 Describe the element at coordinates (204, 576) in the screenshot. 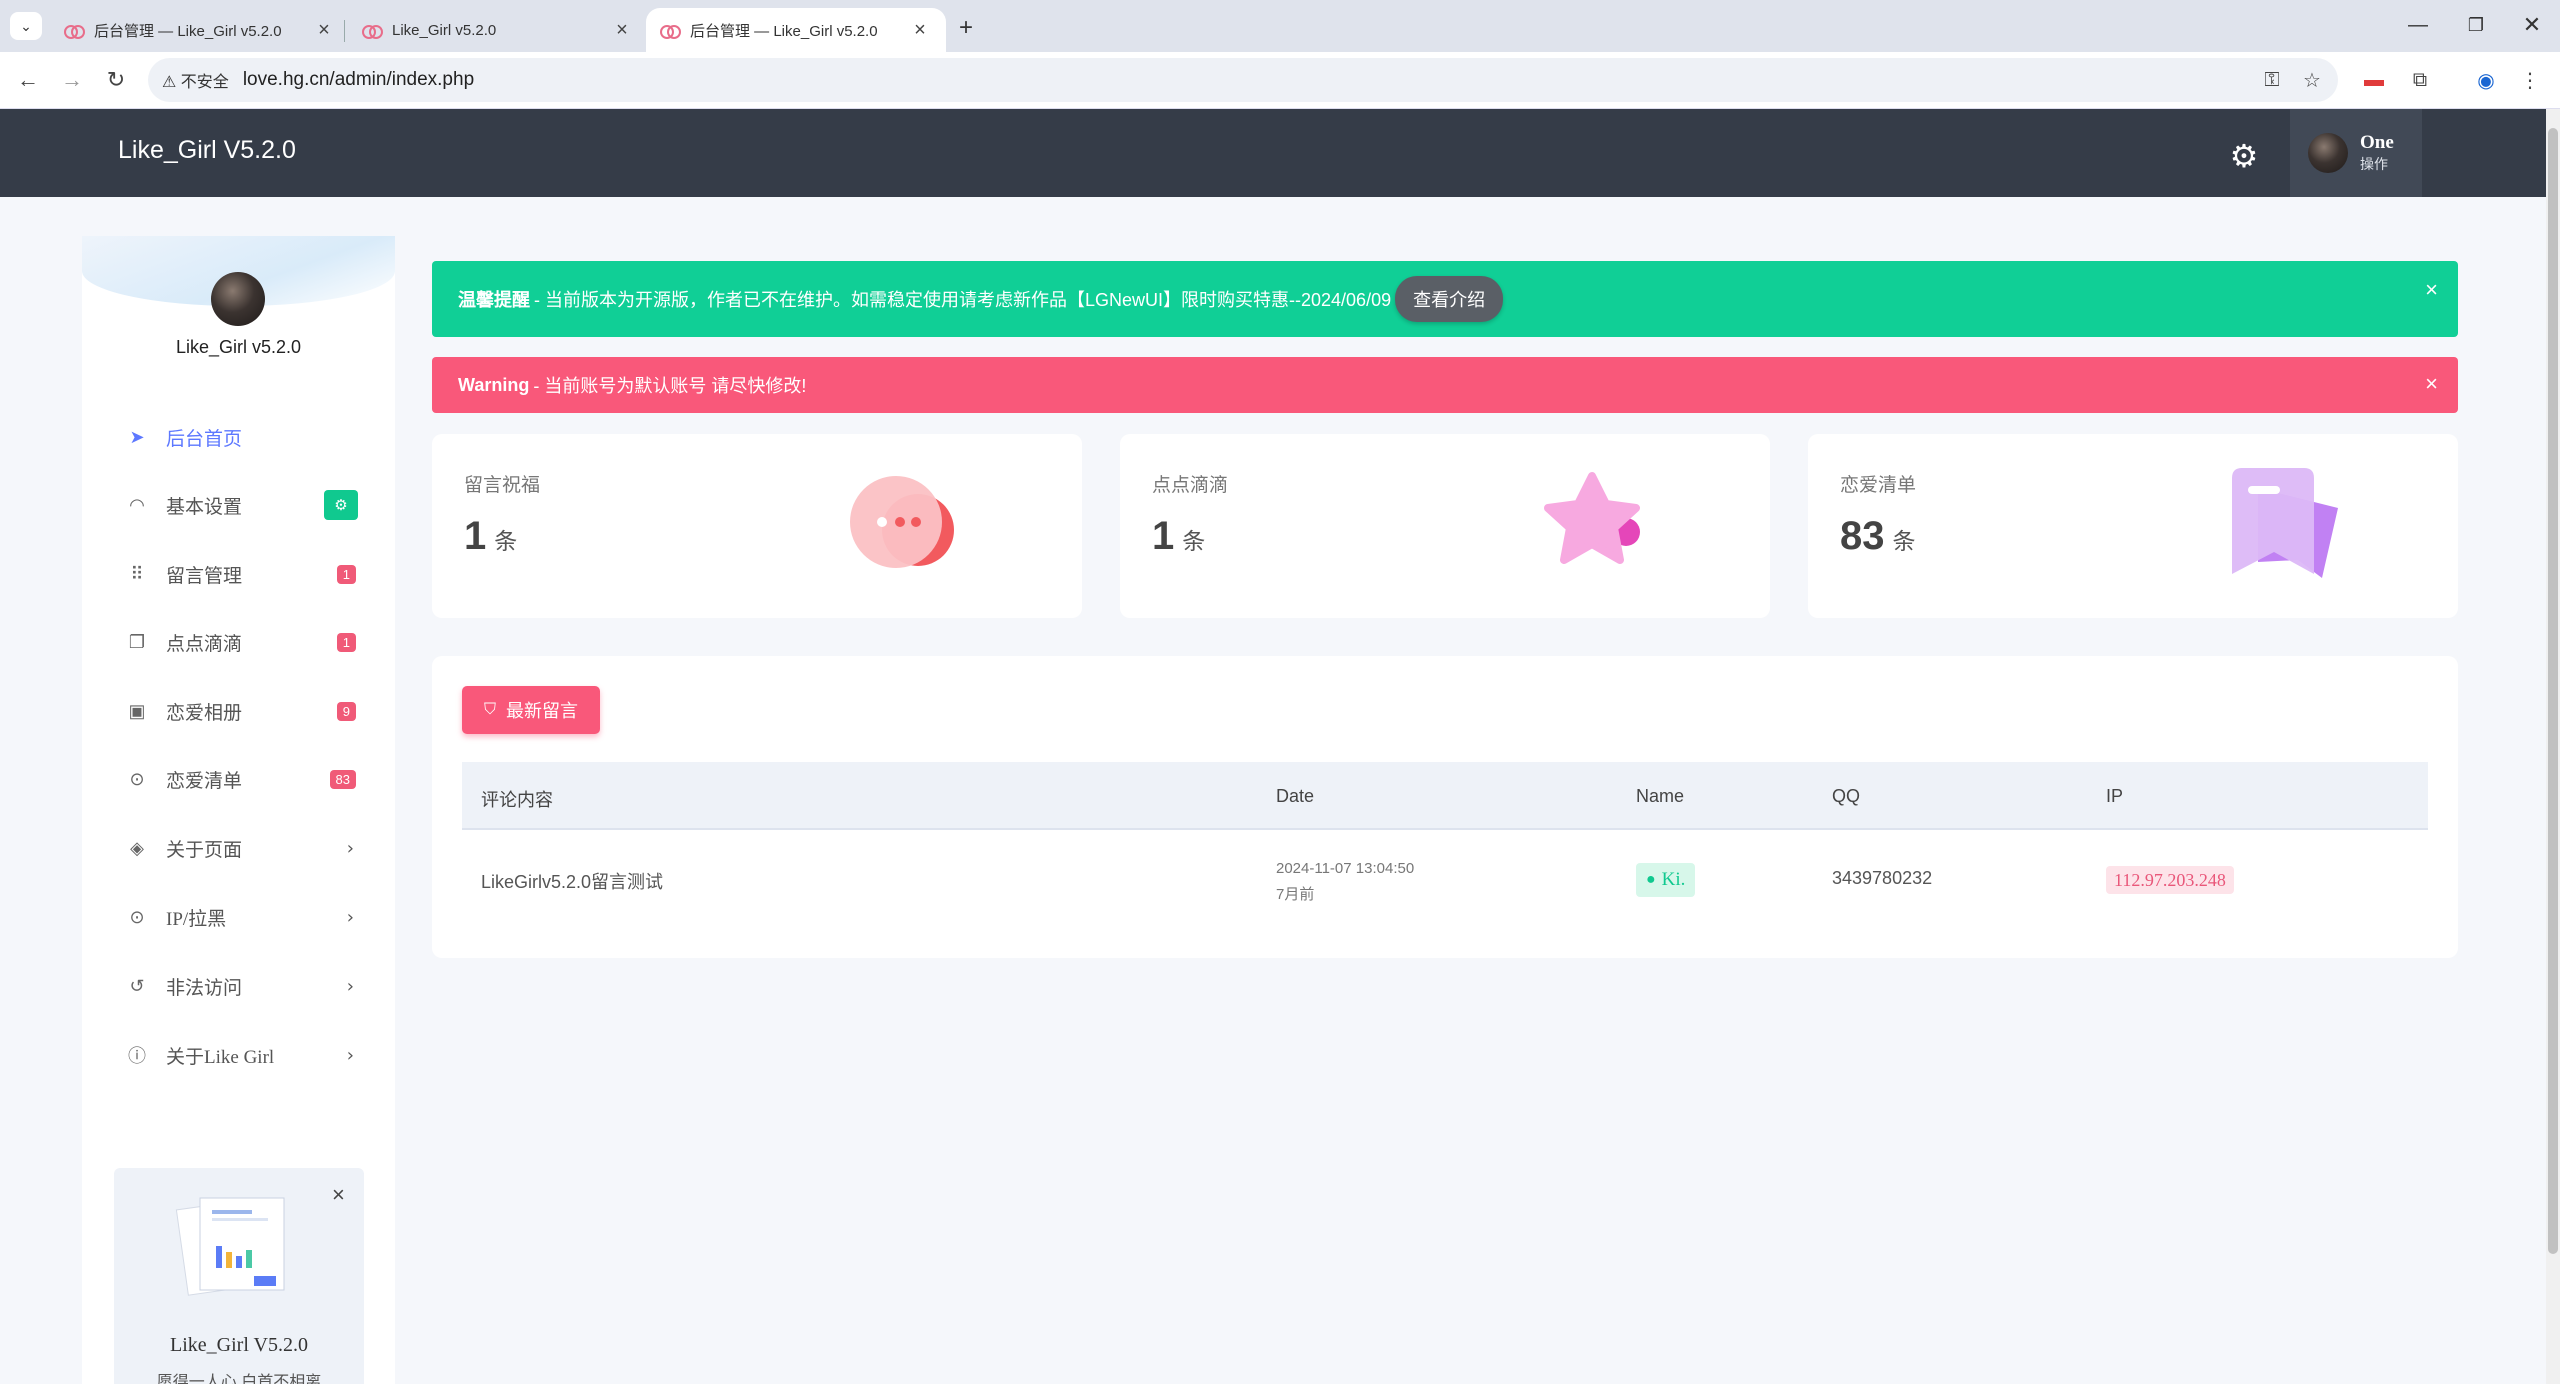

I see `sidebar-item-label: 留言管理` at that location.